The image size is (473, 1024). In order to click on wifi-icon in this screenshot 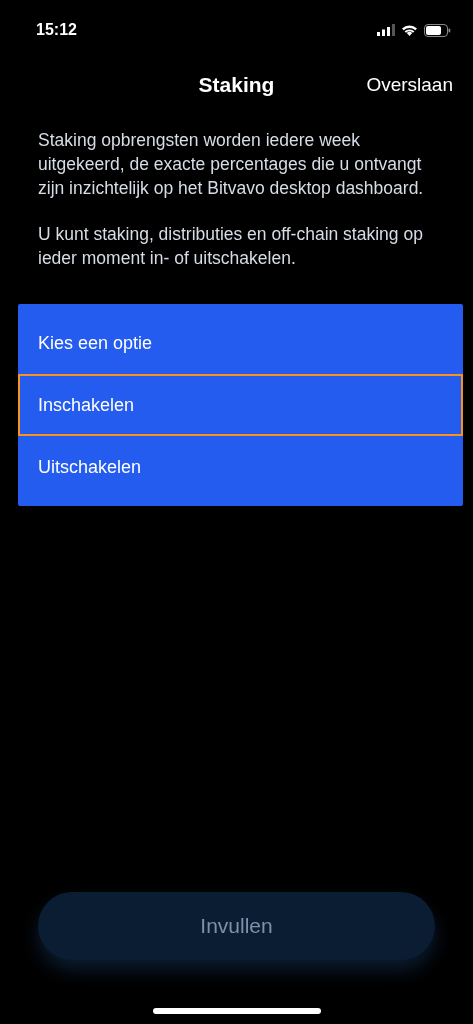, I will do `click(409, 30)`.